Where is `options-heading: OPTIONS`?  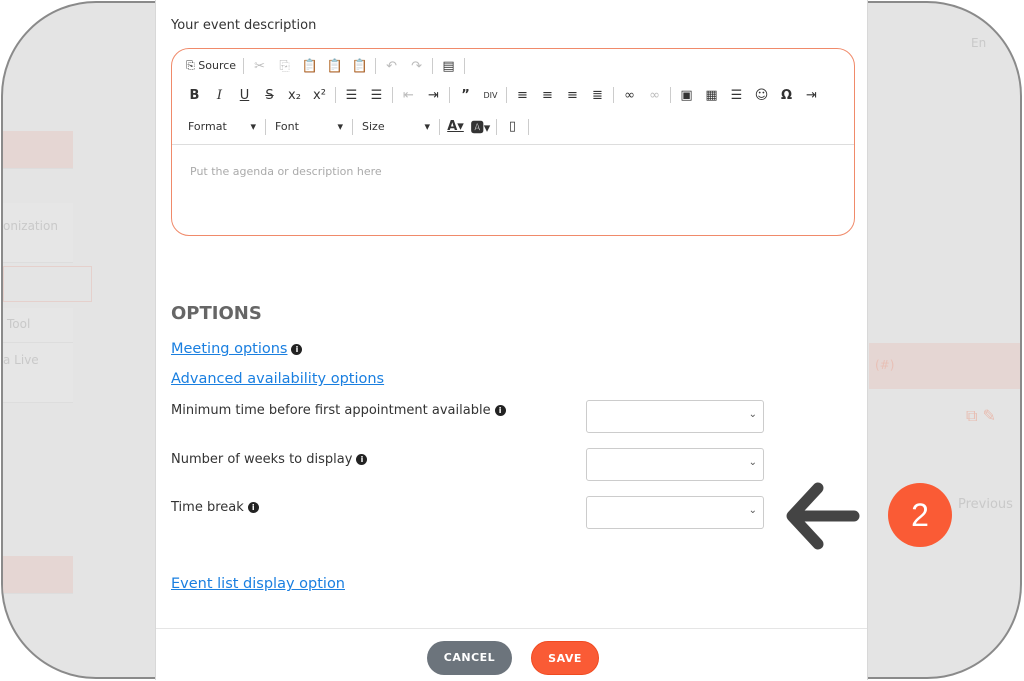
options-heading: OPTIONS is located at coordinates (216, 313).